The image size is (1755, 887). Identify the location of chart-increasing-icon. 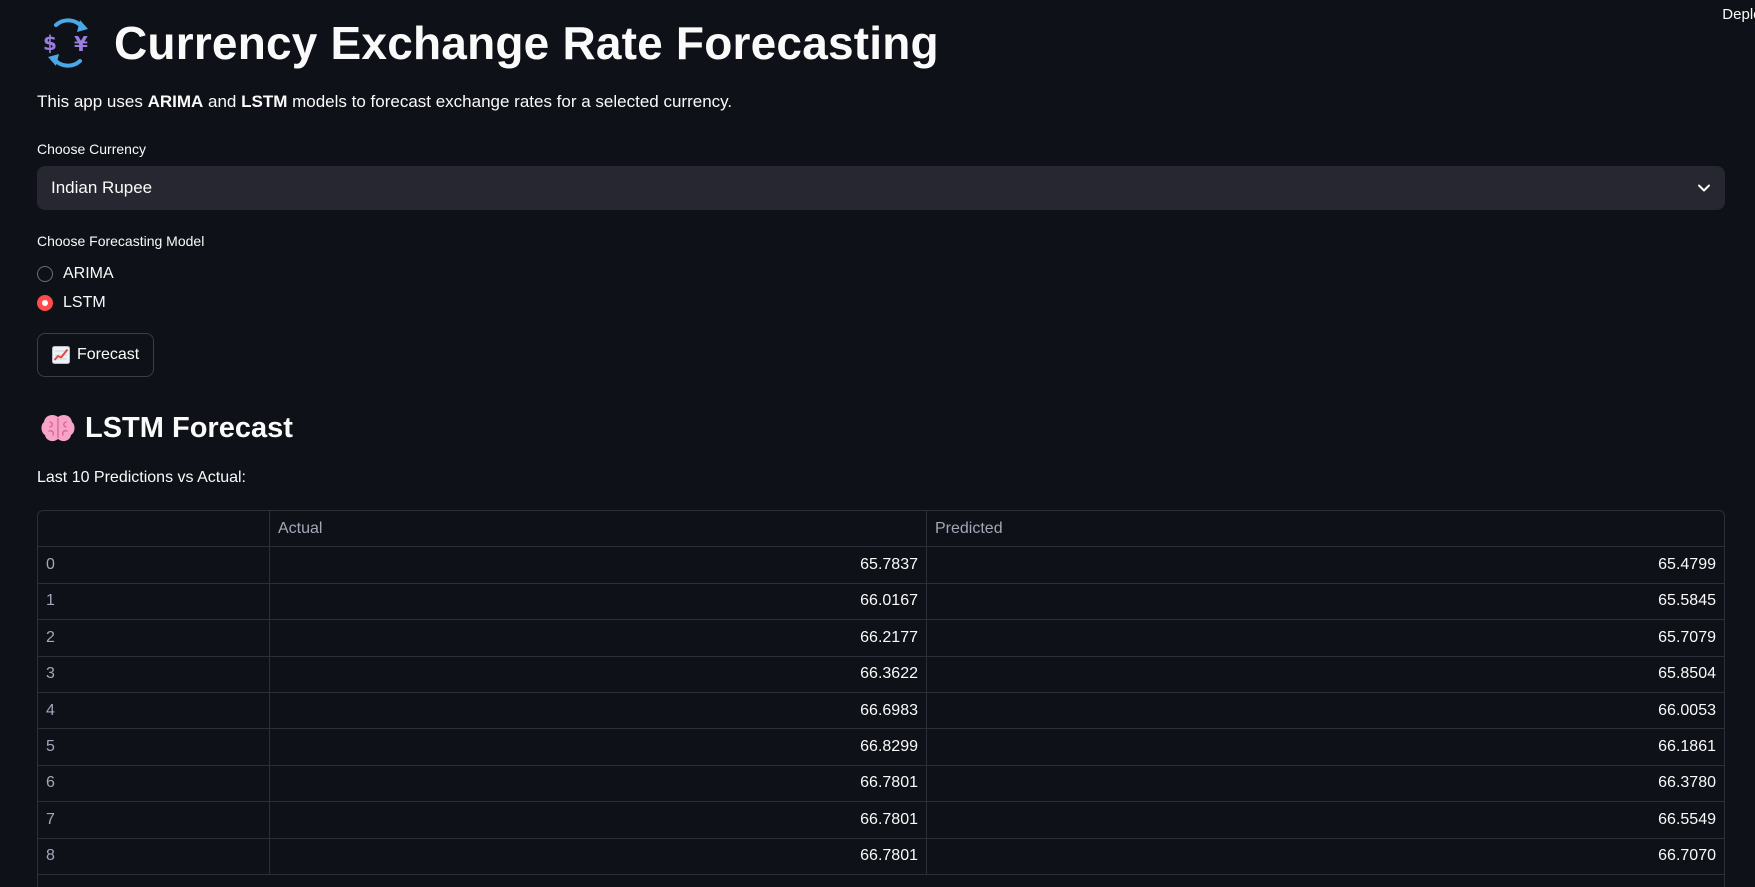
(61, 355).